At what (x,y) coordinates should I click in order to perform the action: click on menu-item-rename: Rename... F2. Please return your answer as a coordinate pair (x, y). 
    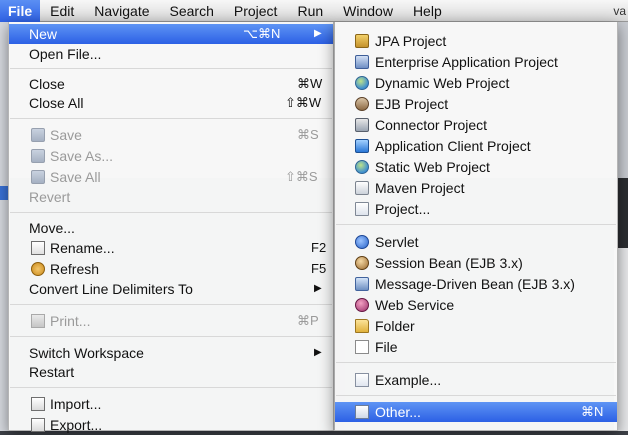
    Looking at the image, I should click on (171, 248).